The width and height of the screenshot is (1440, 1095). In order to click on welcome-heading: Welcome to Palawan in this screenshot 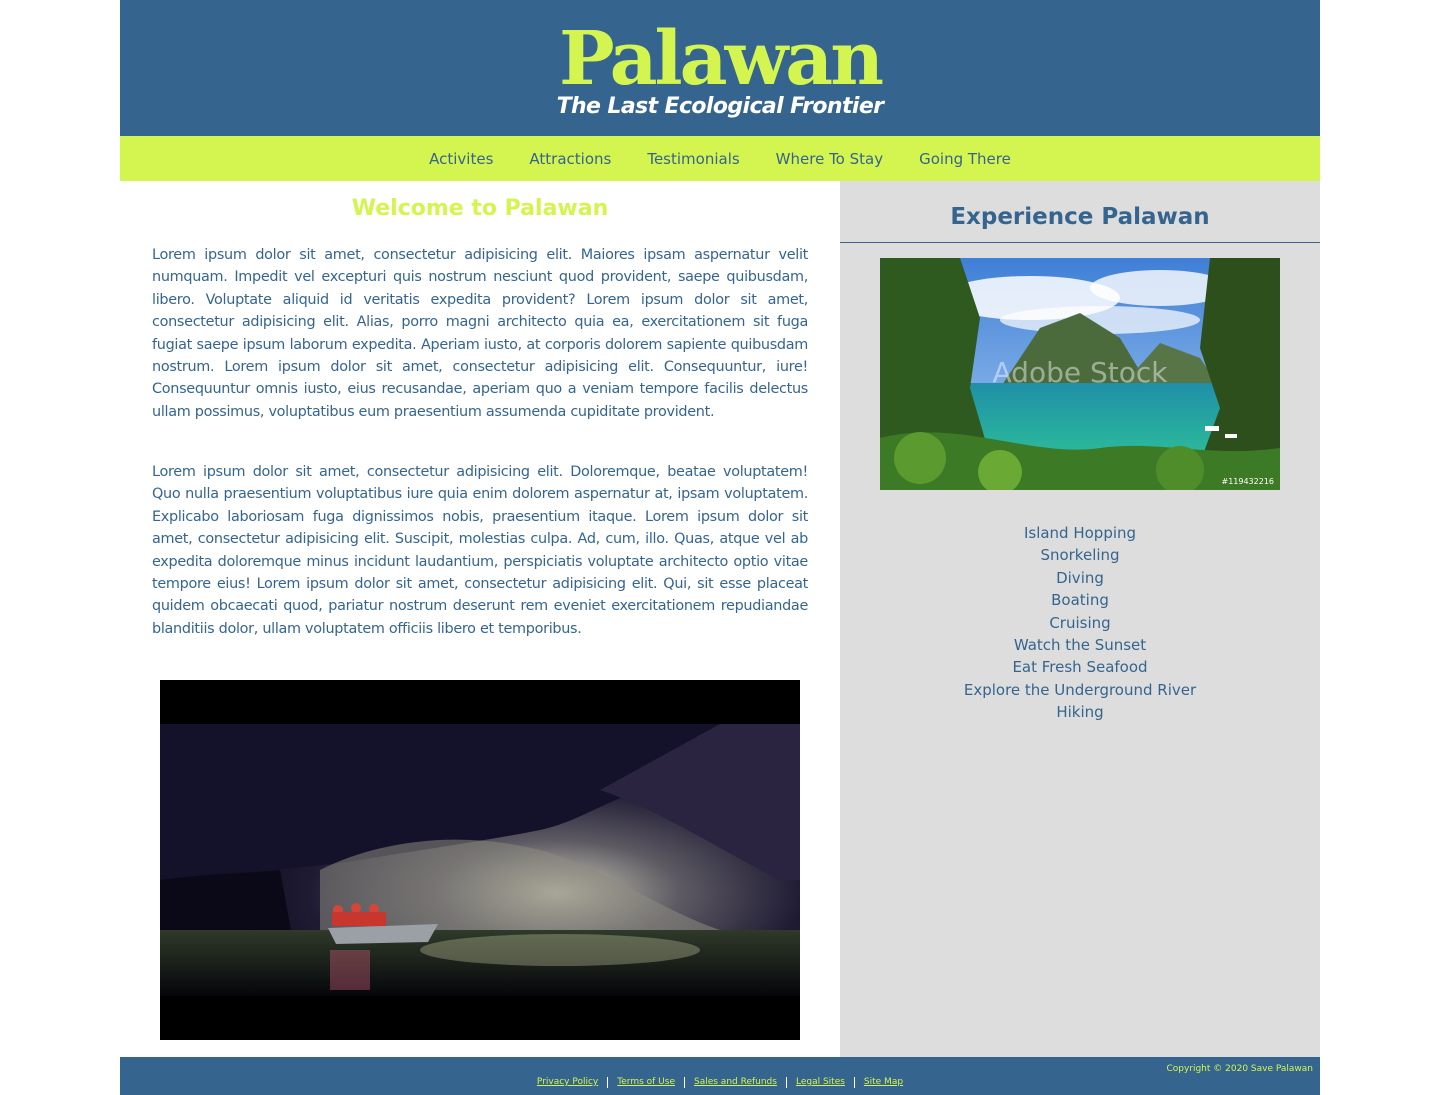, I will do `click(480, 208)`.